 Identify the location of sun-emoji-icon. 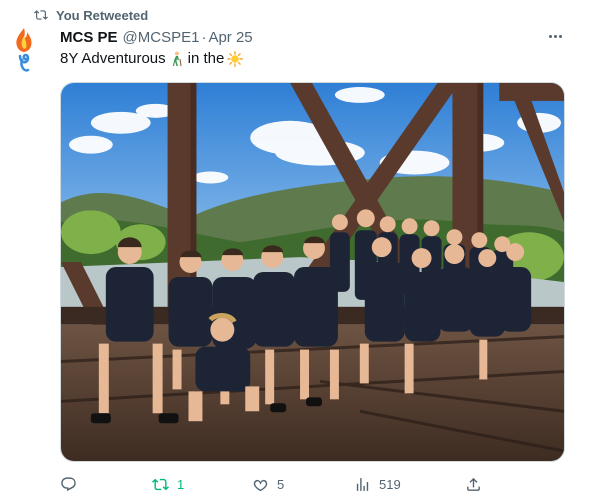
(235, 58).